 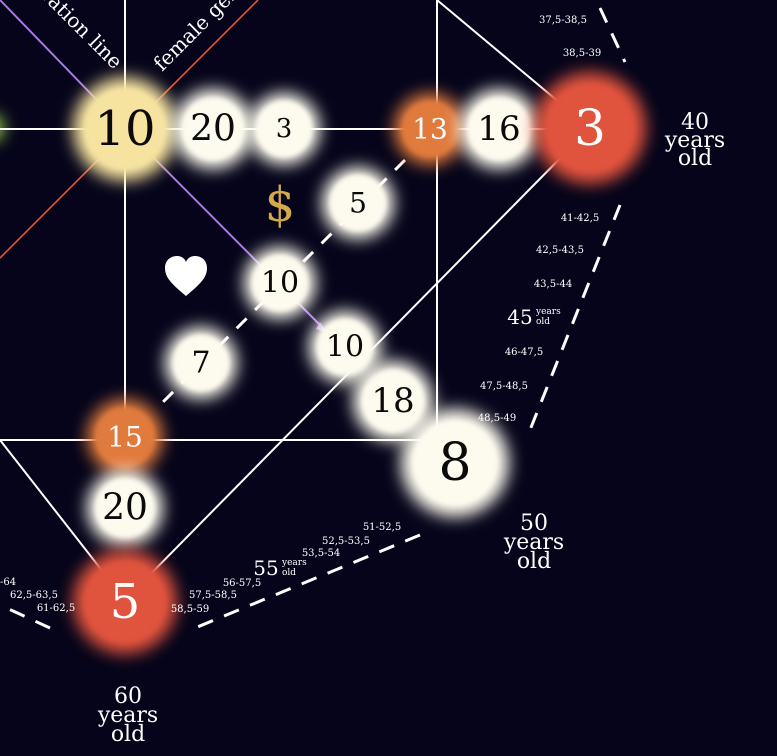 I want to click on node-value: 8, so click(x=454, y=463).